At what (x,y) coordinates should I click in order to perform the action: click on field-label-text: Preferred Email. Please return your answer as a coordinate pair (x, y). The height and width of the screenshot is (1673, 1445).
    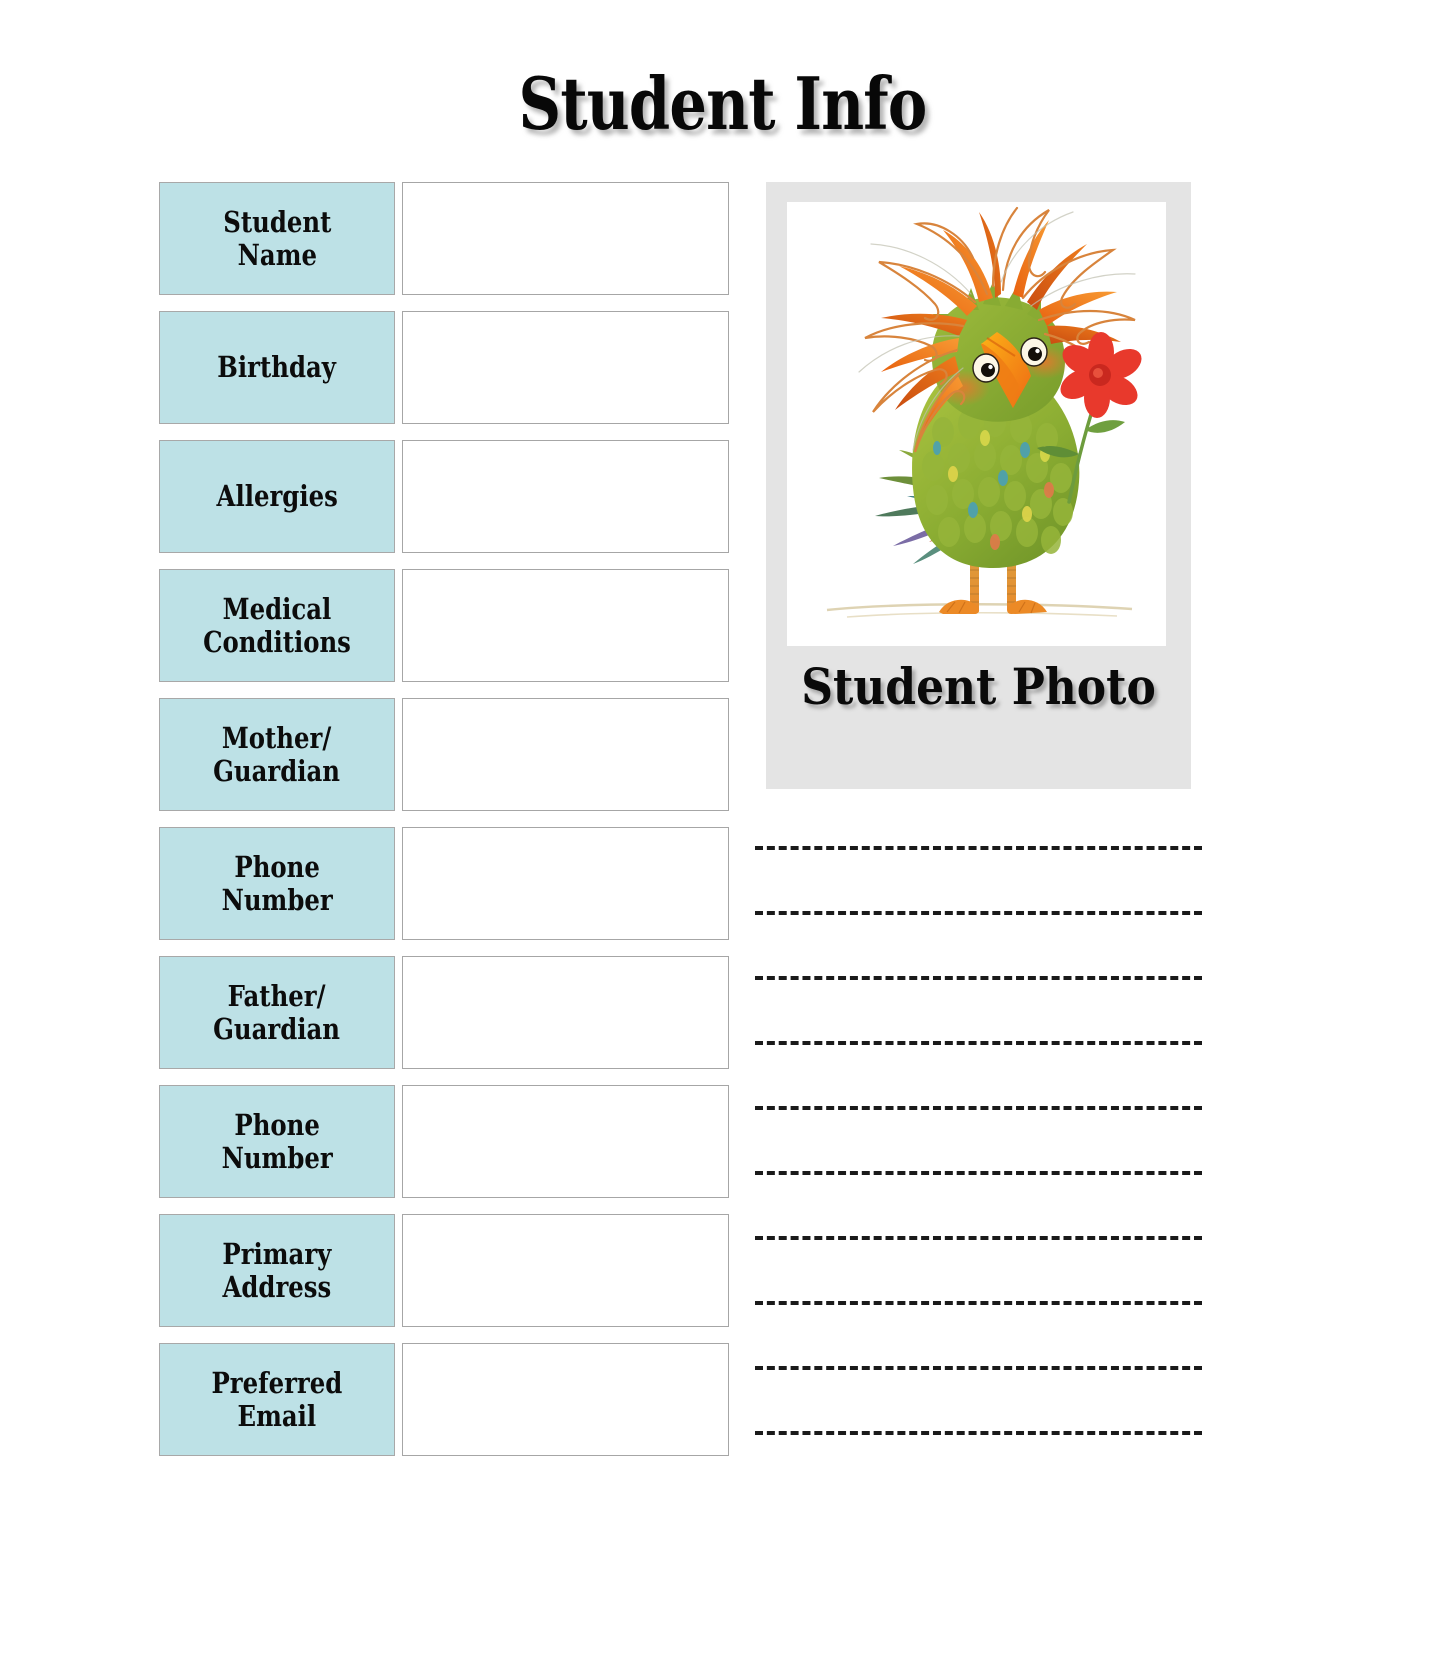
    Looking at the image, I should click on (277, 1399).